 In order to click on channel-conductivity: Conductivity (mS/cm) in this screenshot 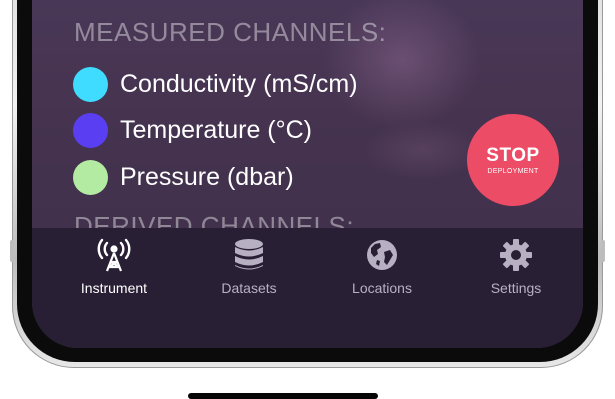, I will do `click(215, 84)`.